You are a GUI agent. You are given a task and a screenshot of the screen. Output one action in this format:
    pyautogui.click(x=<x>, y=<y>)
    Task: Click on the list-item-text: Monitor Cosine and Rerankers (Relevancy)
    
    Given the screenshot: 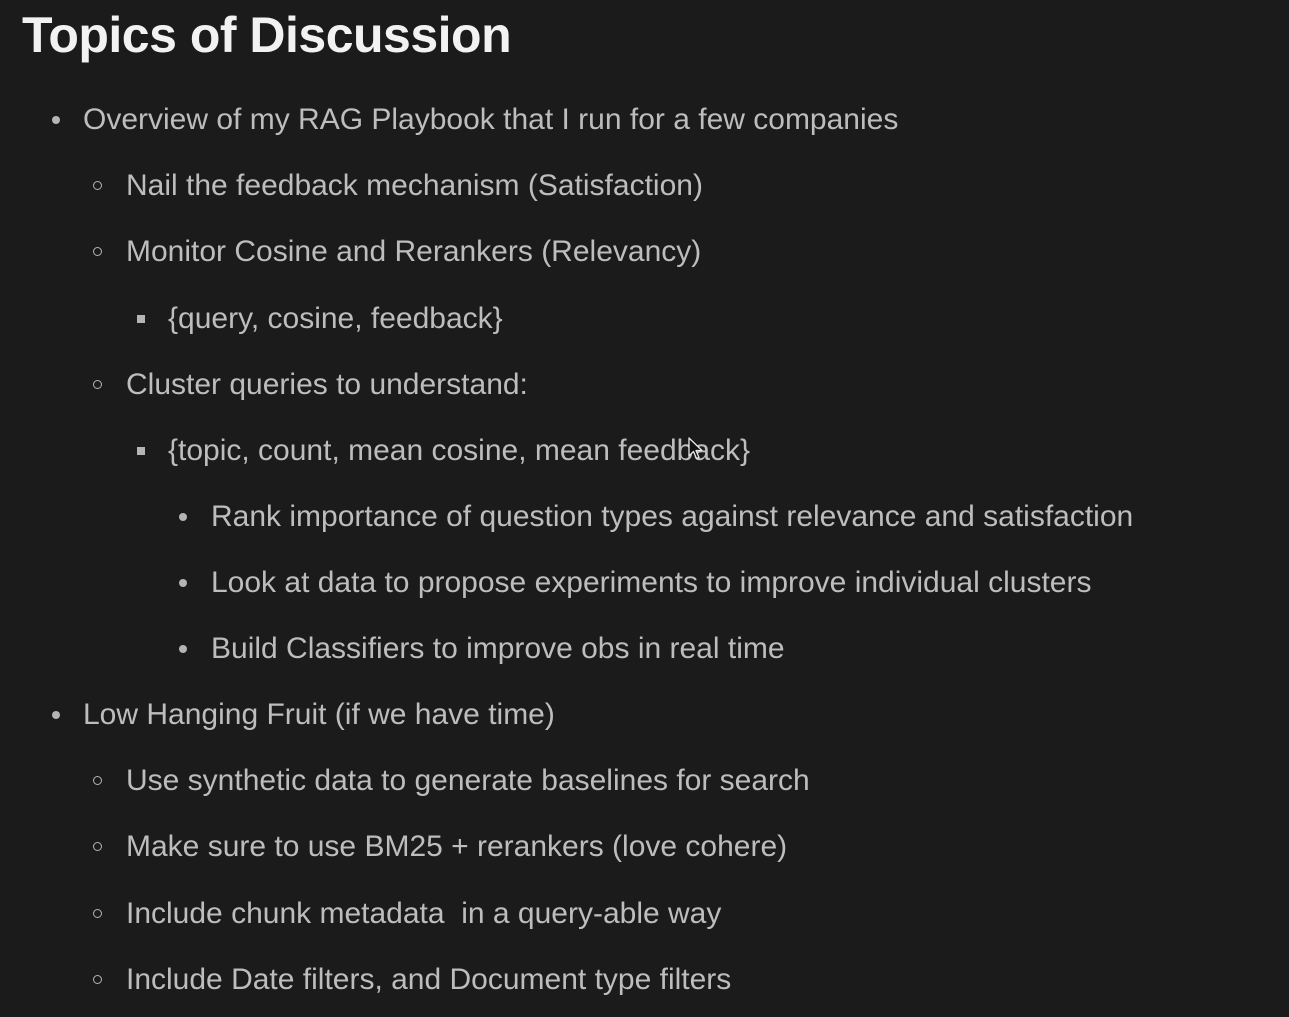 What is the action you would take?
    pyautogui.click(x=414, y=251)
    